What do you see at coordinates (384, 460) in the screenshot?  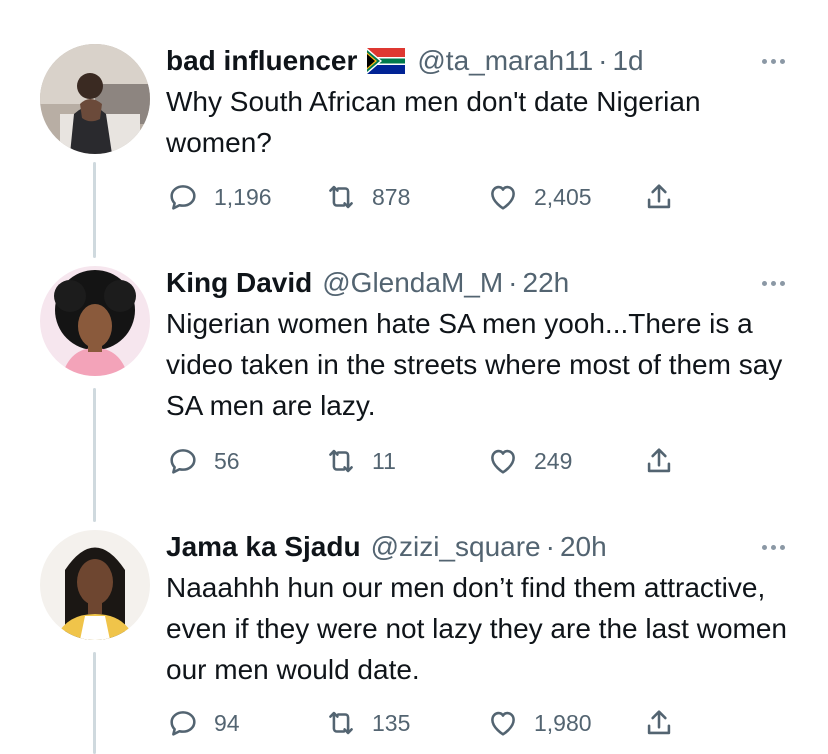 I see `retweet-count: 11` at bounding box center [384, 460].